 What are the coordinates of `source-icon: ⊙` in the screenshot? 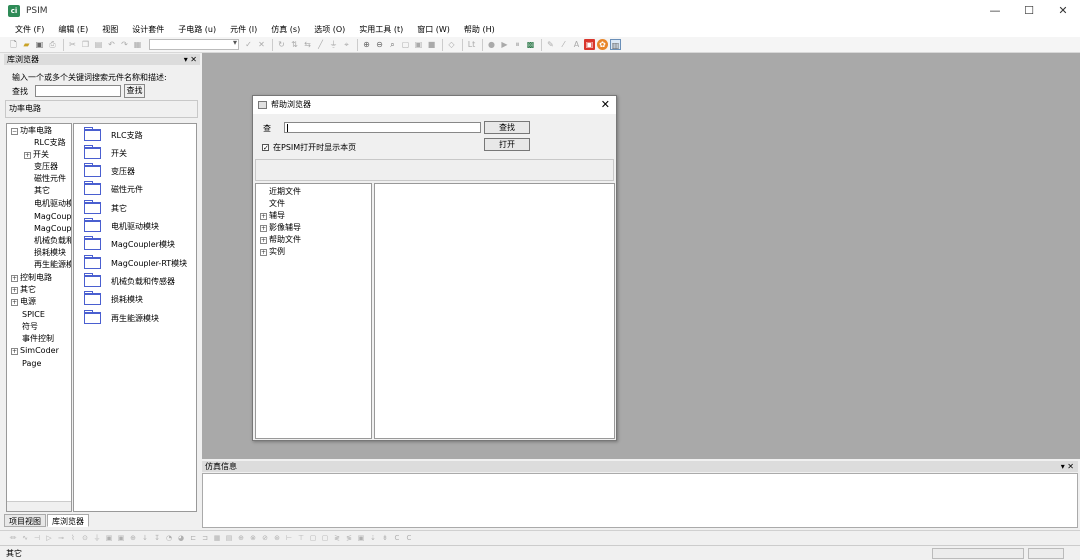 It's located at (85, 538).